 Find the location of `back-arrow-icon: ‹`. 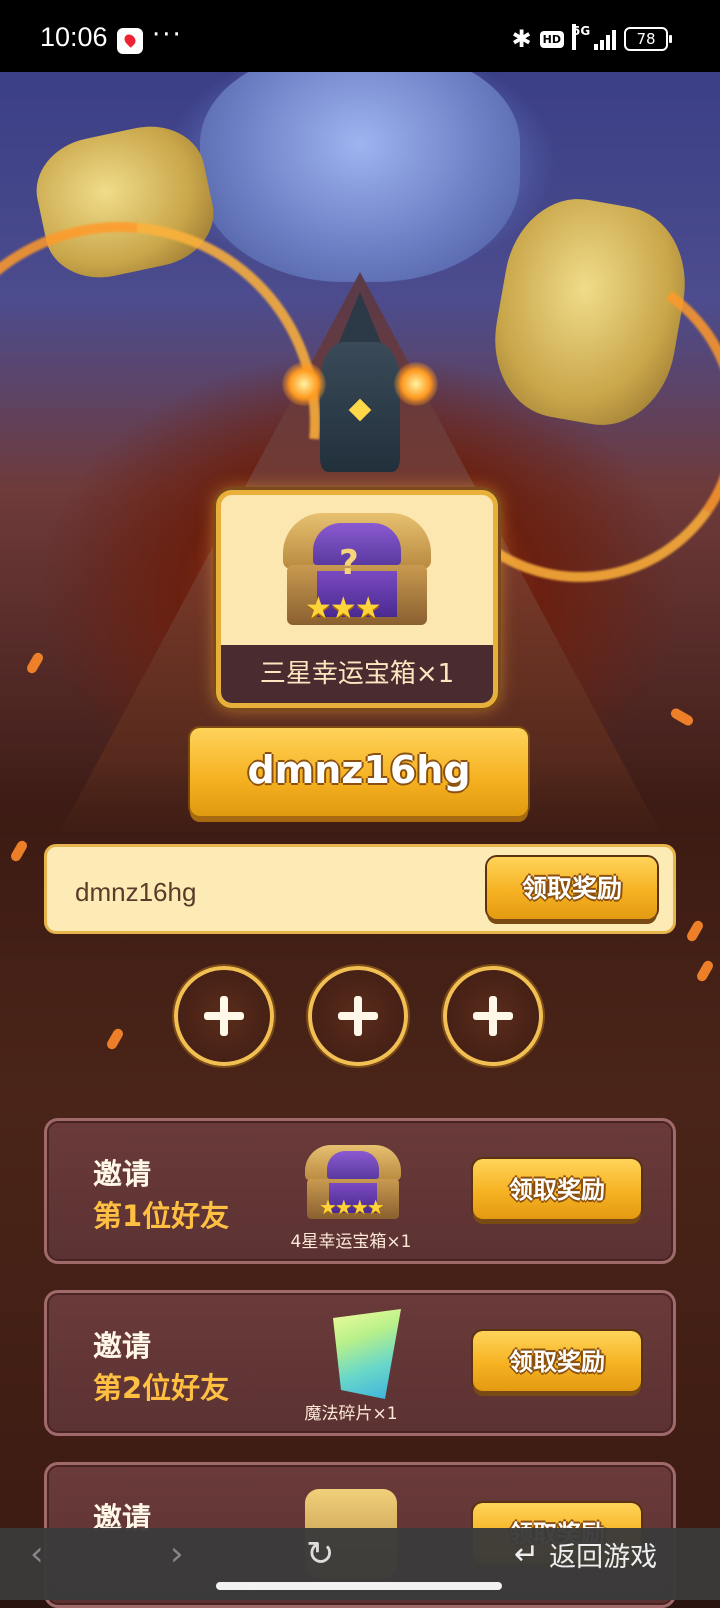

back-arrow-icon: ‹ is located at coordinates (37, 1554).